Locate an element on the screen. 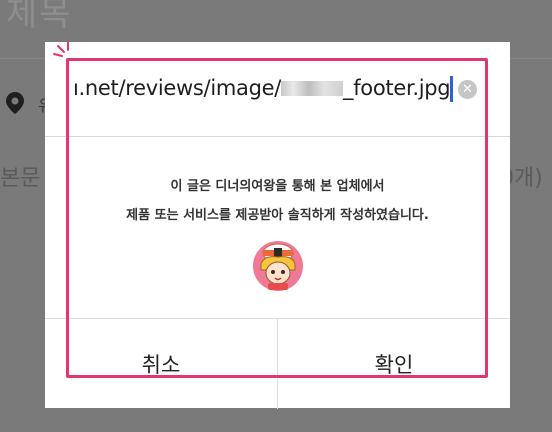 The width and height of the screenshot is (552, 432). location-pin-icon is located at coordinates (15, 103).